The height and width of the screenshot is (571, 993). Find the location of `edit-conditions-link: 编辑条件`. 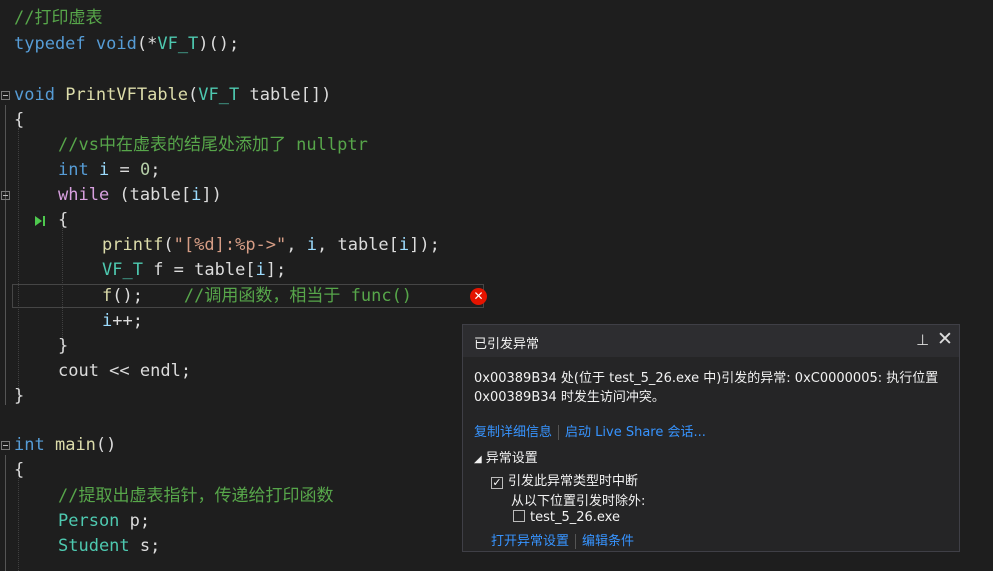

edit-conditions-link: 编辑条件 is located at coordinates (608, 541).